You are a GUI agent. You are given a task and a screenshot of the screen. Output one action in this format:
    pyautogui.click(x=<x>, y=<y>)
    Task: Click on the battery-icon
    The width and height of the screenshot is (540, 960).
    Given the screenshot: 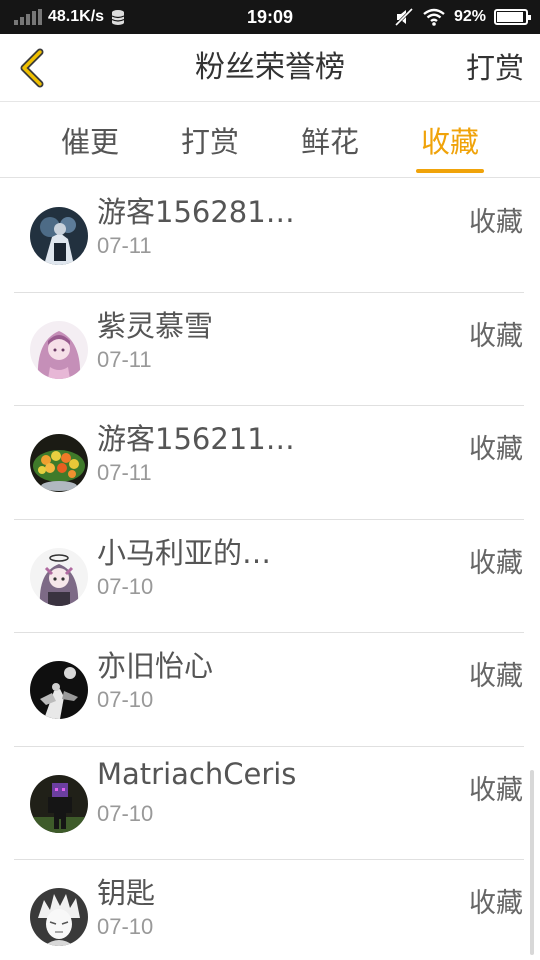 What is the action you would take?
    pyautogui.click(x=512, y=17)
    